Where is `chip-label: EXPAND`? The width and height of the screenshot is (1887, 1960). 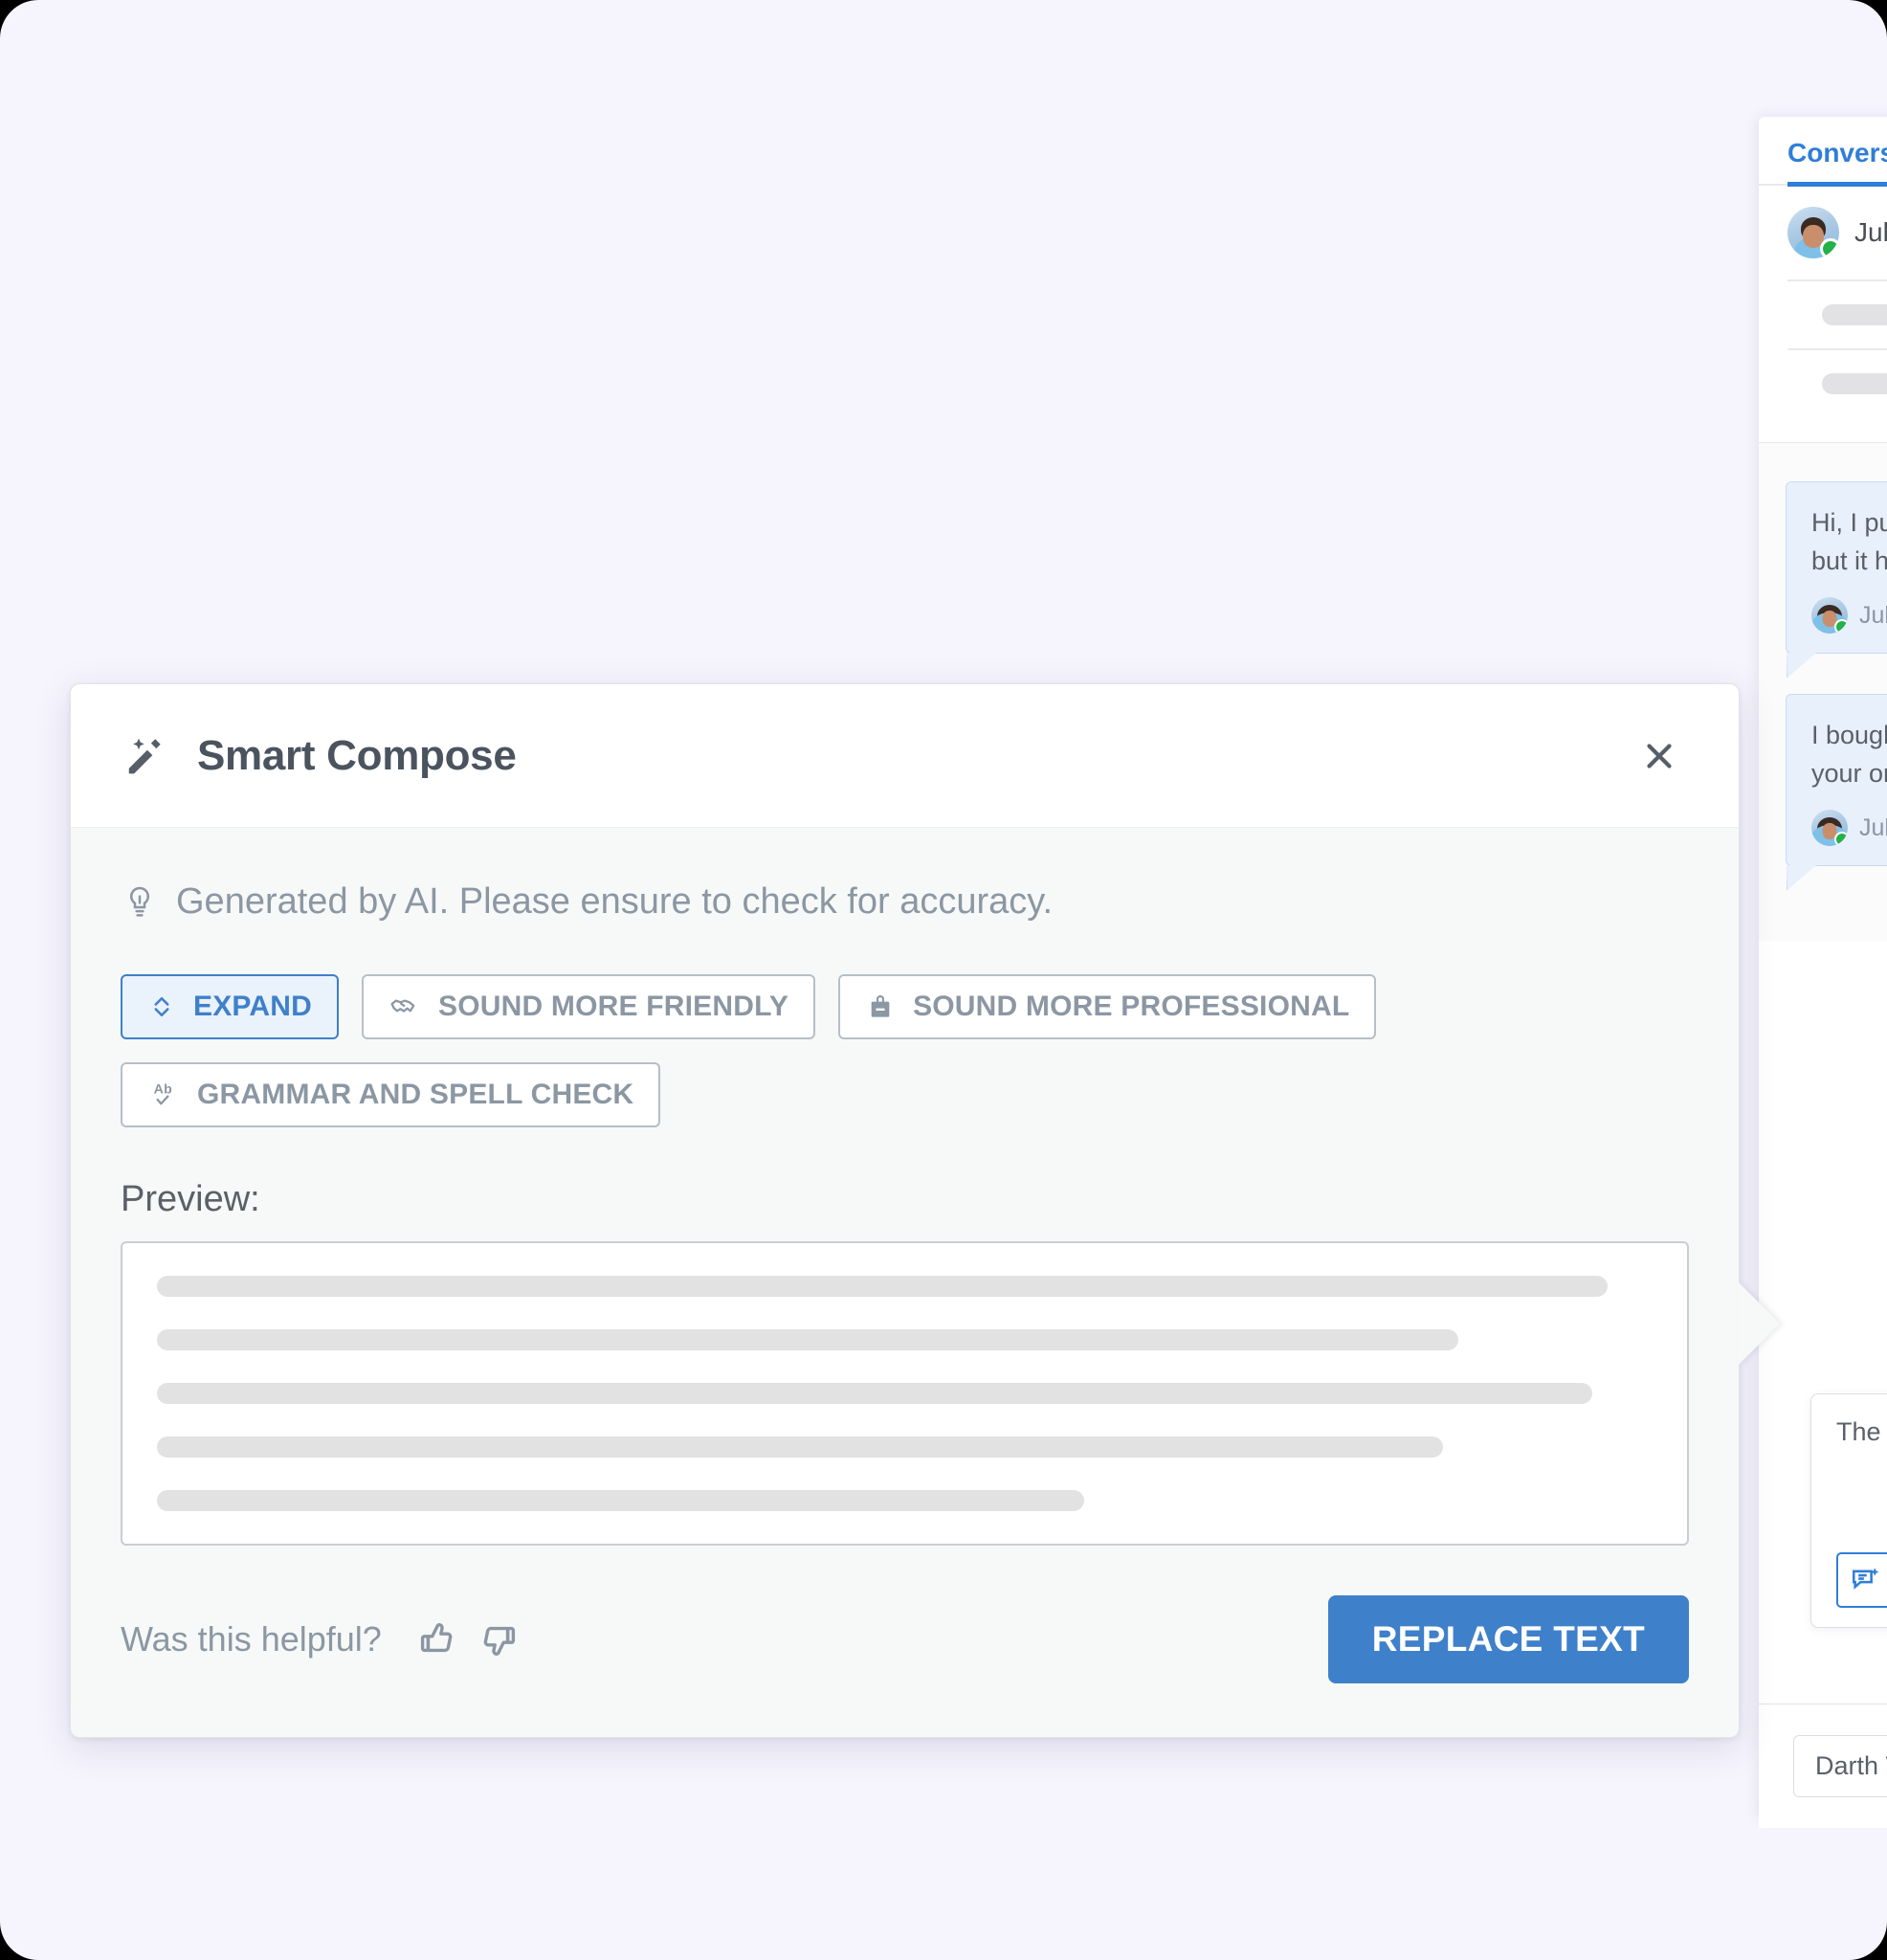
chip-label: EXPAND is located at coordinates (252, 1007).